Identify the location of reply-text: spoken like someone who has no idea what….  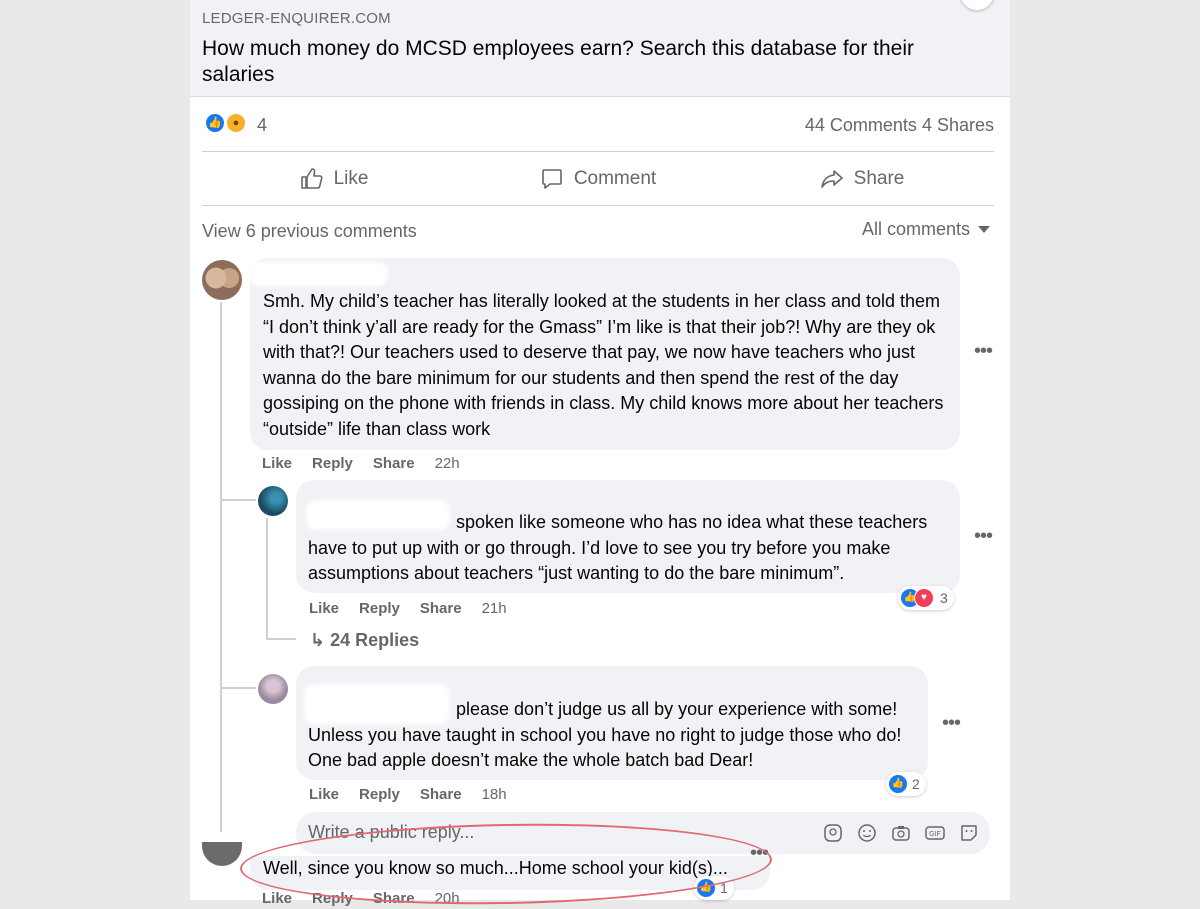
(618, 548).